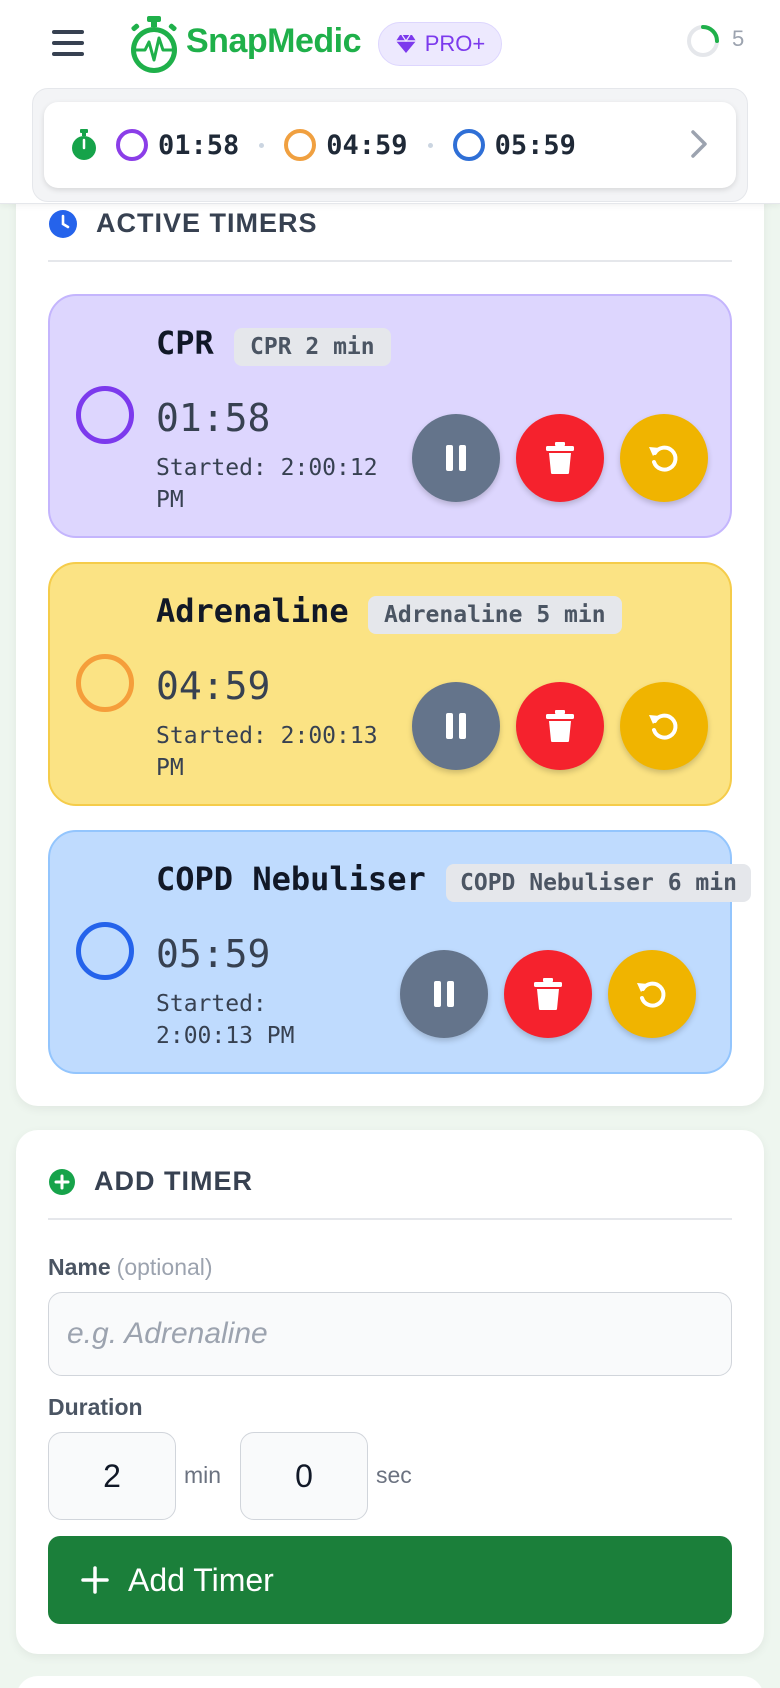 Image resolution: width=780 pixels, height=1688 pixels. I want to click on active-timer-count: 5, so click(738, 38).